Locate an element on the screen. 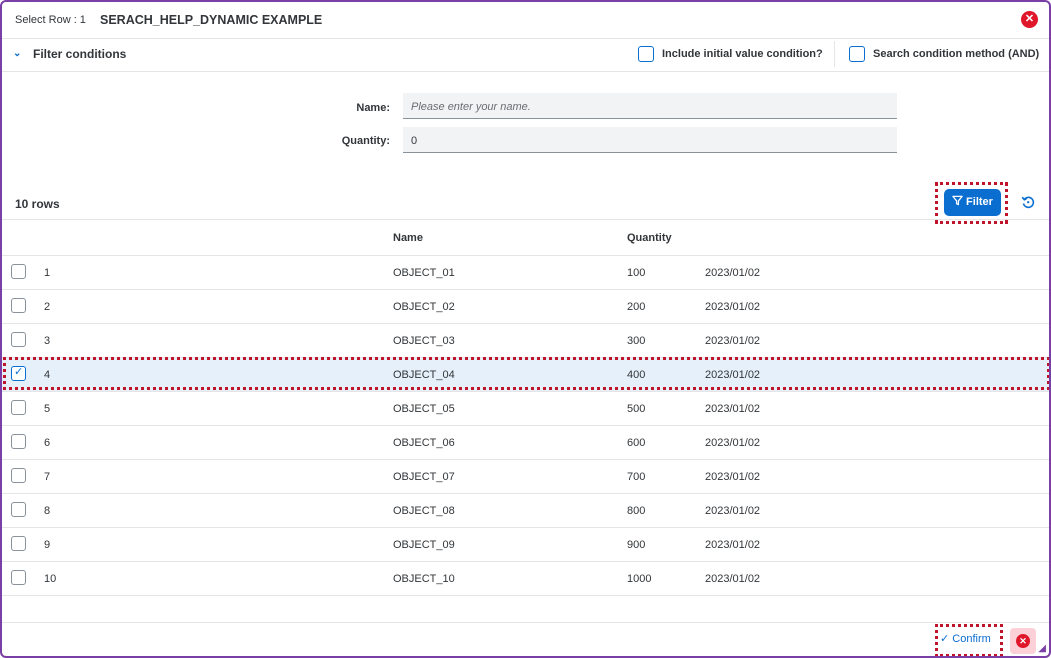  cell-name: OBJECT_02 is located at coordinates (424, 307).